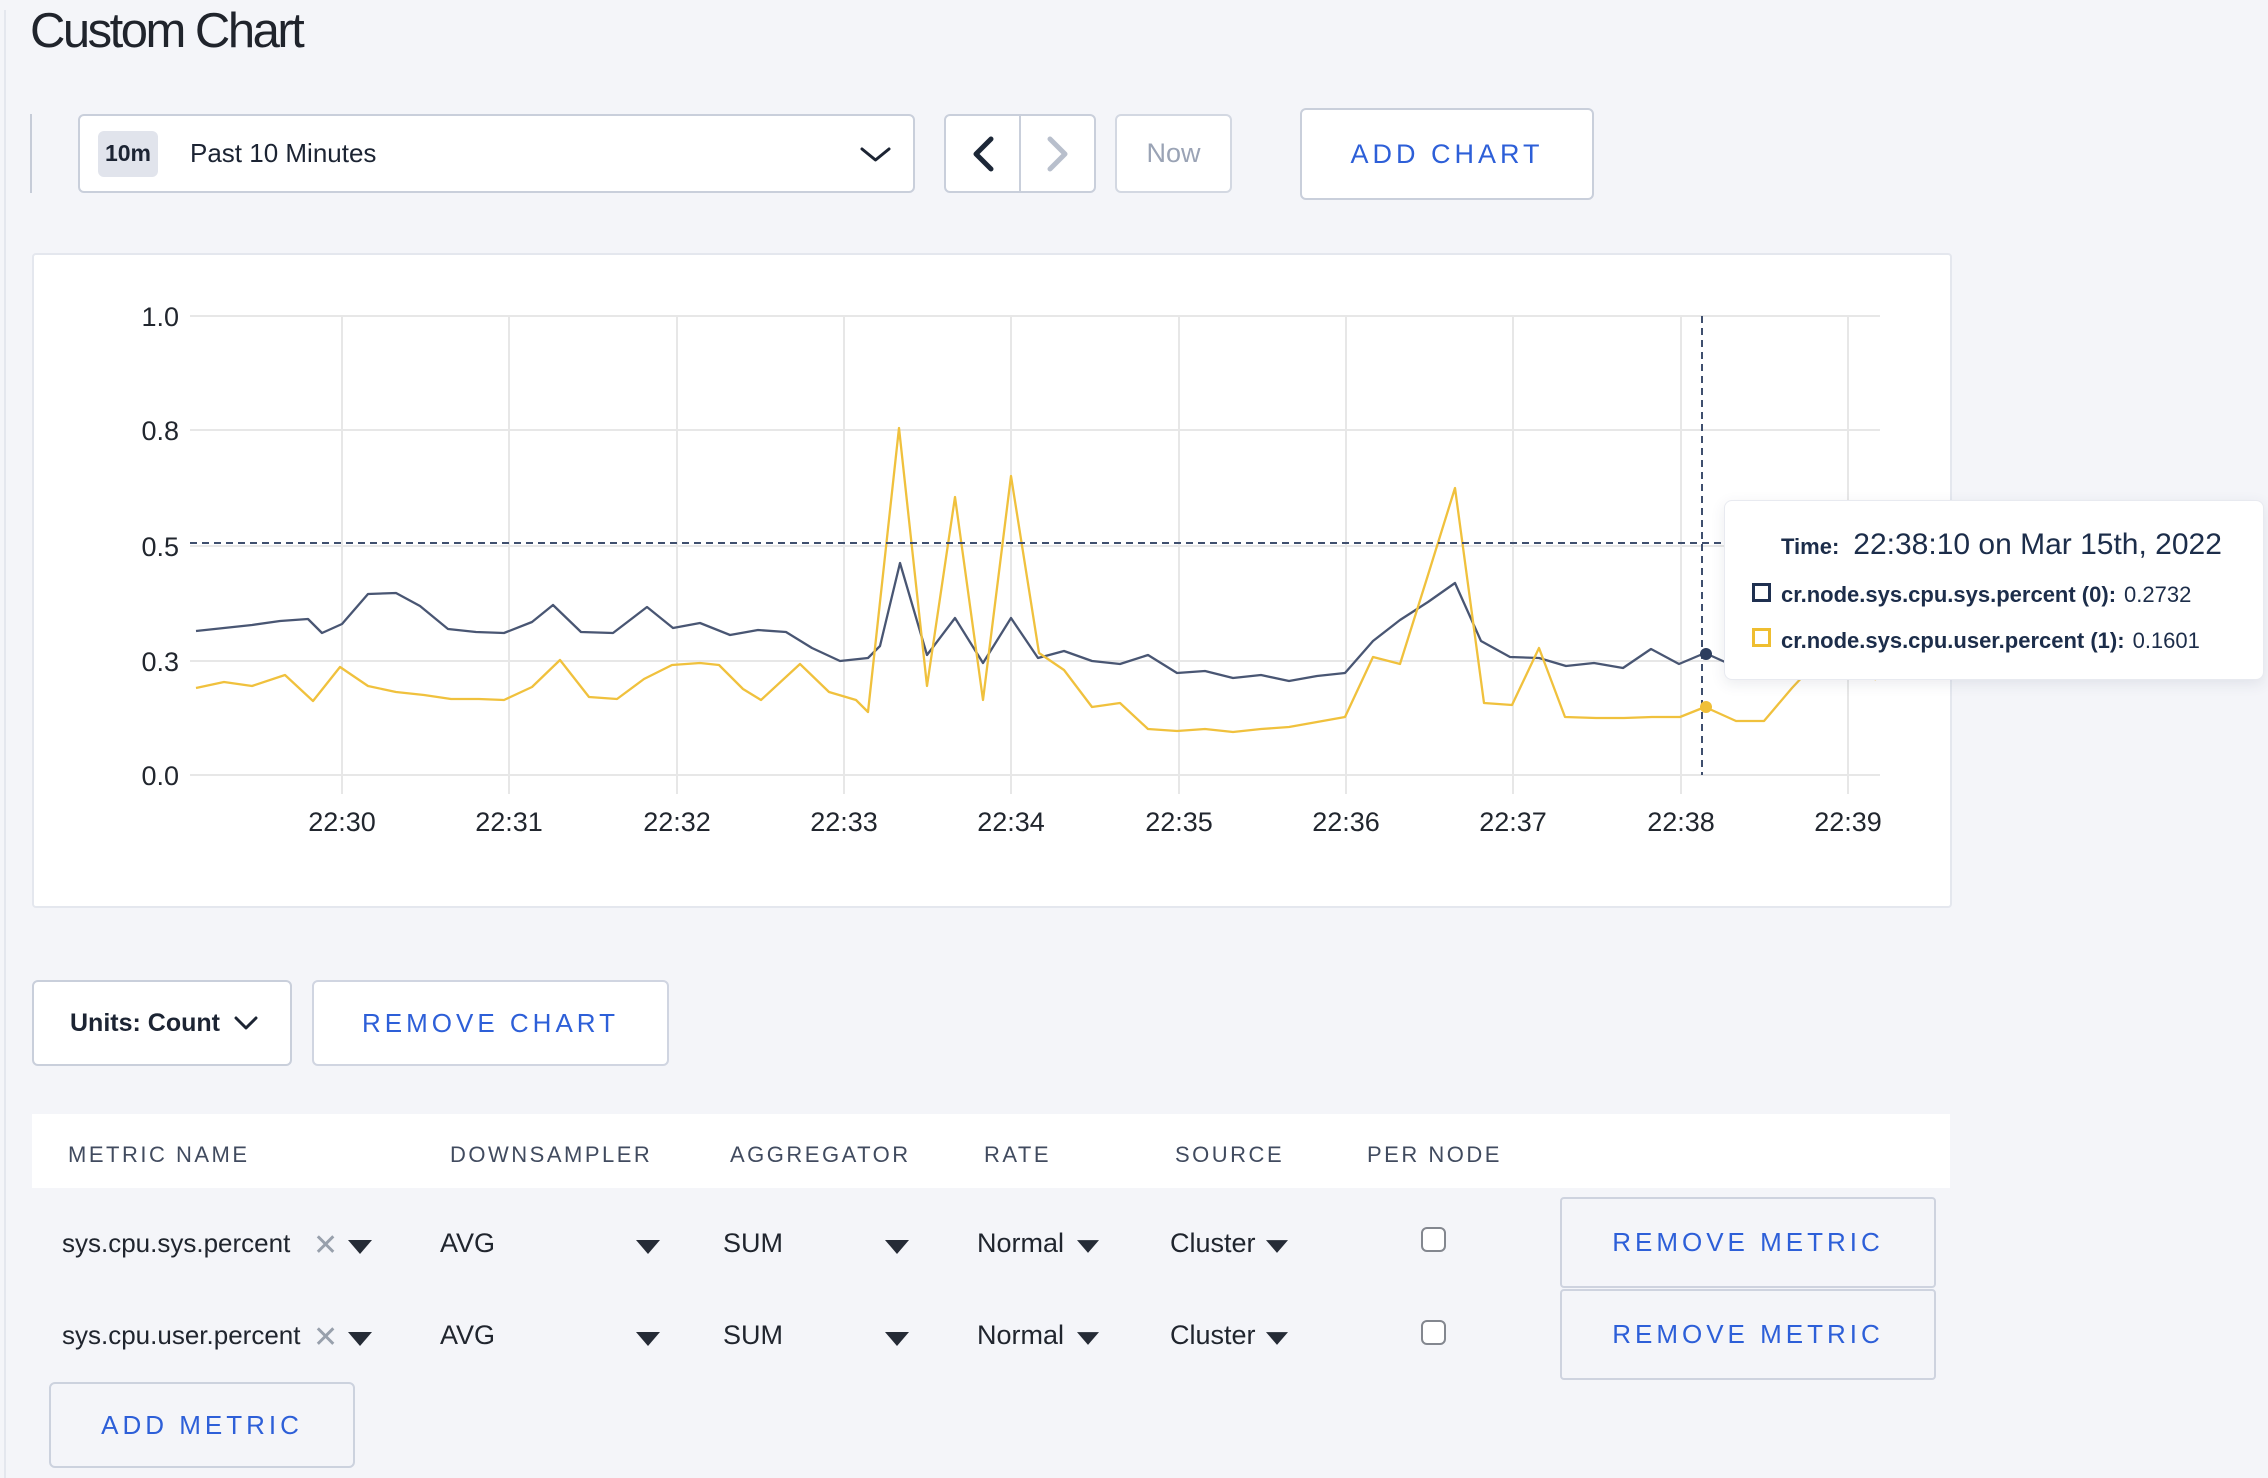  Describe the element at coordinates (677, 822) in the screenshot. I see `svg-text: 22:32` at that location.